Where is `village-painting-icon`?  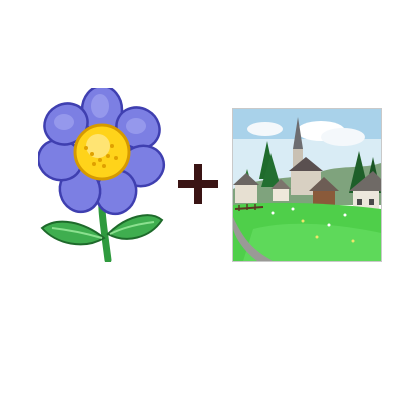
village-painting-icon is located at coordinates (307, 185).